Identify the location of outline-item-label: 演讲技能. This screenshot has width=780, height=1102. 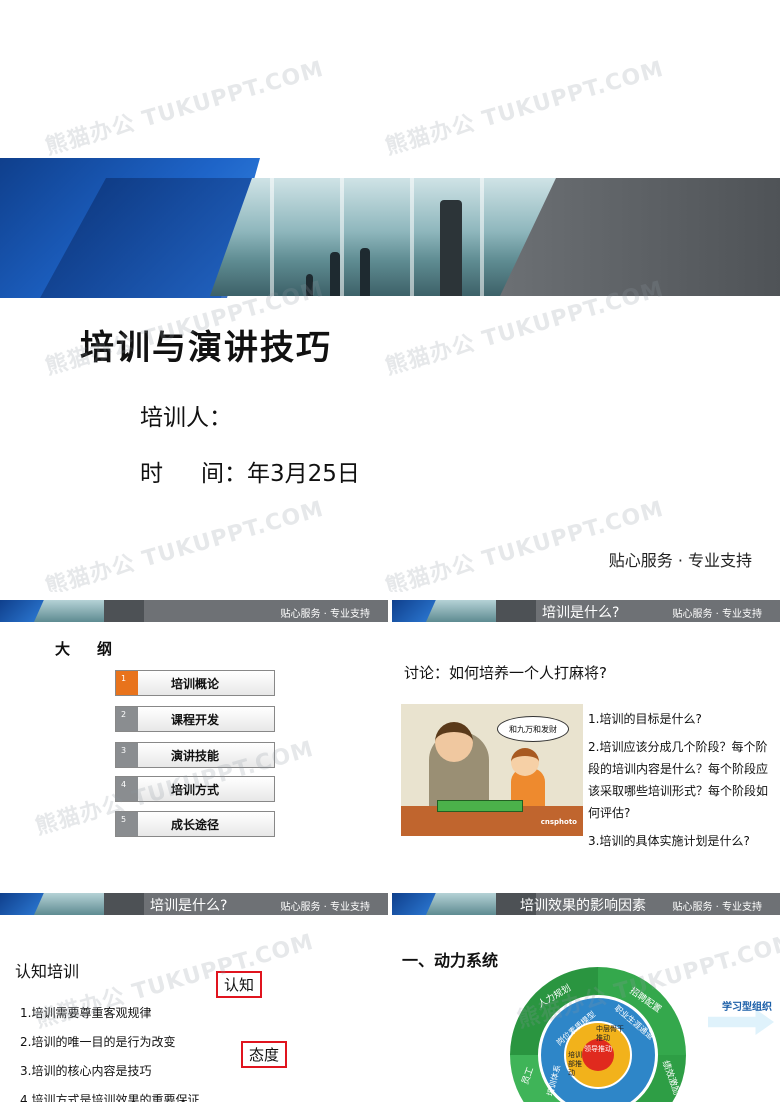
(195, 756).